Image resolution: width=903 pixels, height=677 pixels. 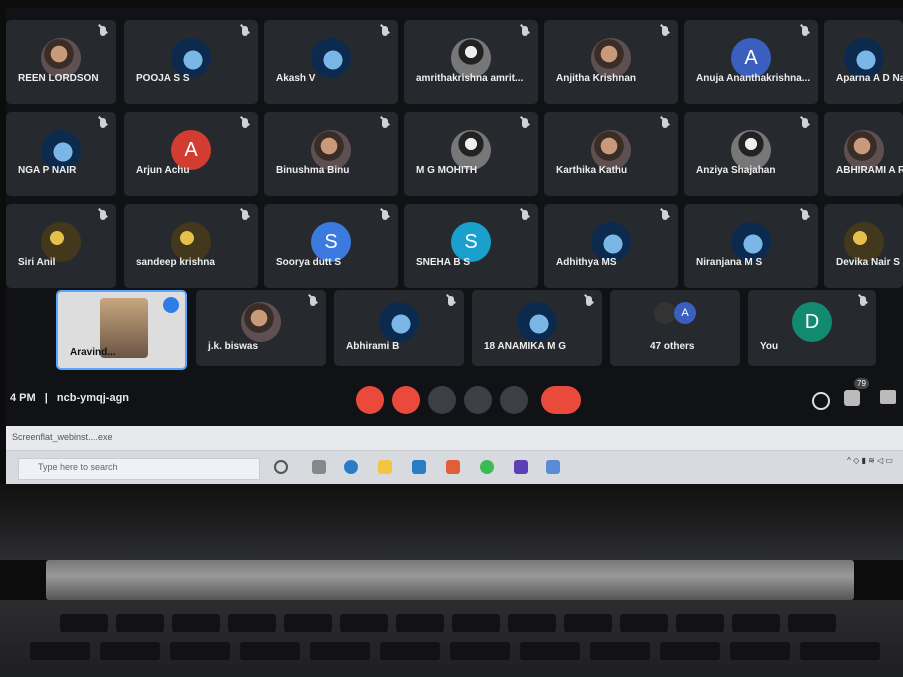 What do you see at coordinates (406, 400) in the screenshot?
I see `camera-toggle-button` at bounding box center [406, 400].